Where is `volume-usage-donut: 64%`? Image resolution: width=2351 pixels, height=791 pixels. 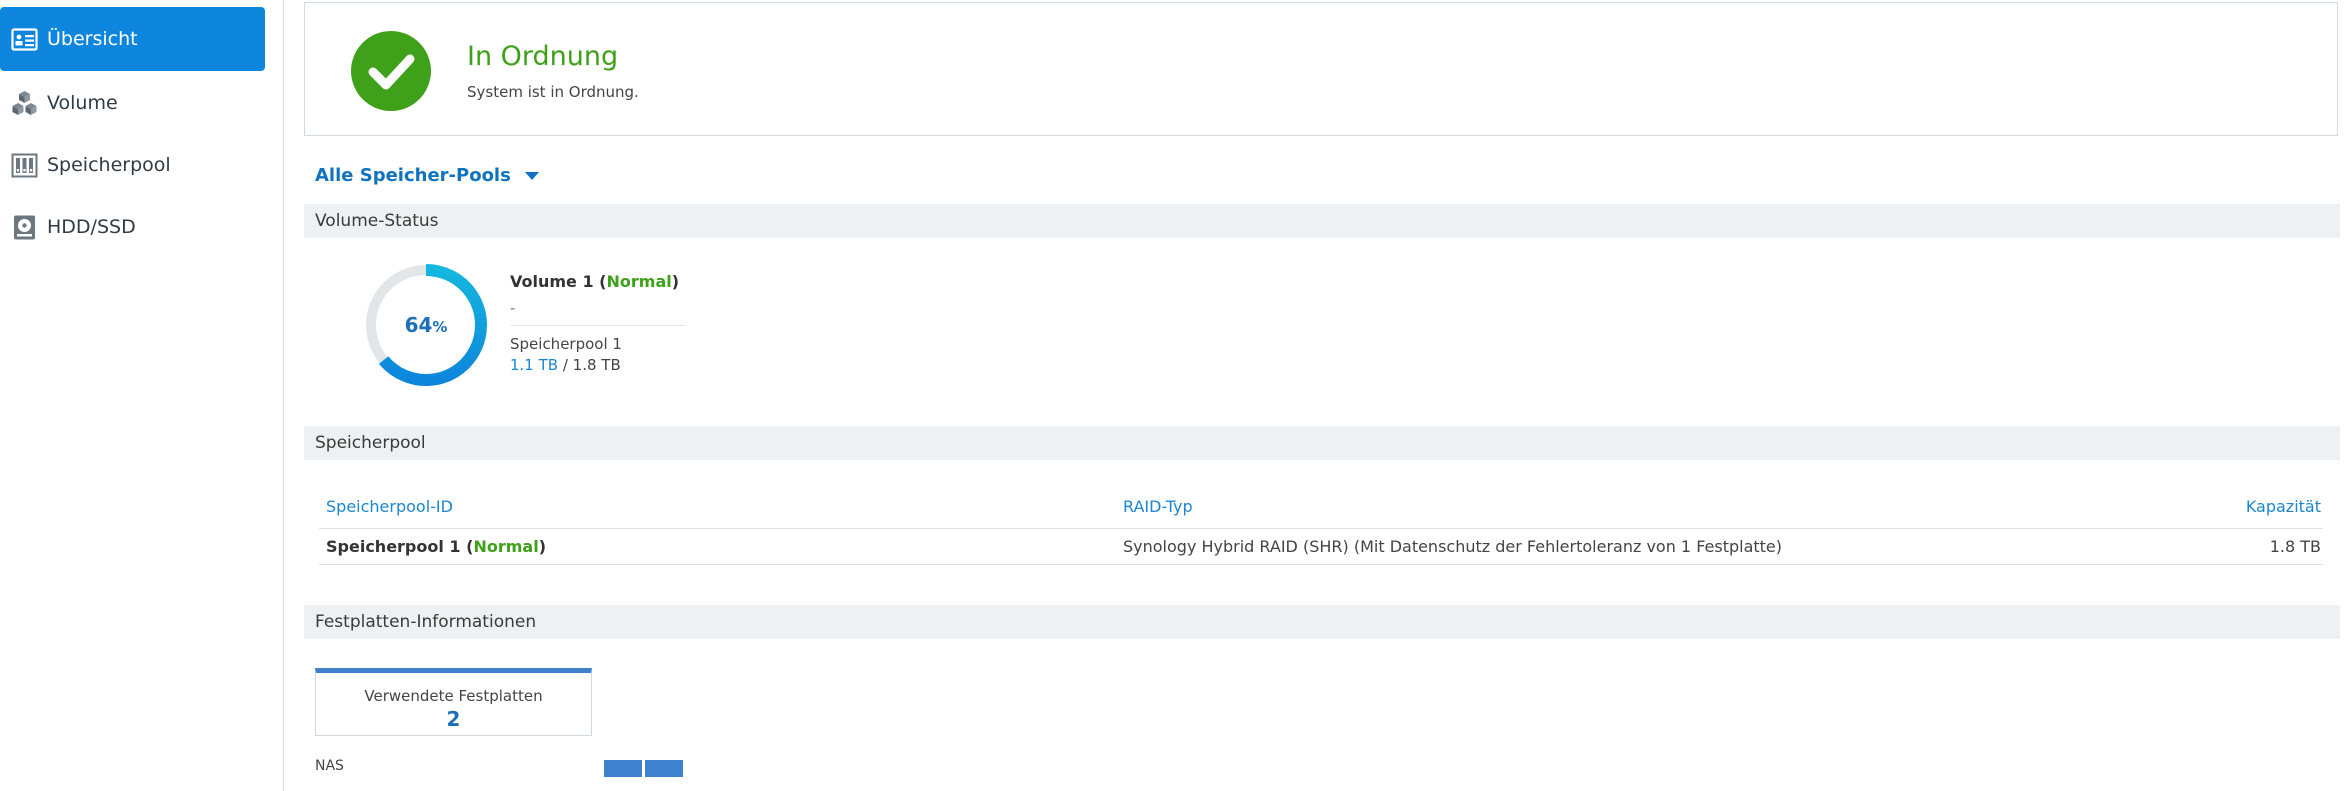 volume-usage-donut: 64% is located at coordinates (426, 325).